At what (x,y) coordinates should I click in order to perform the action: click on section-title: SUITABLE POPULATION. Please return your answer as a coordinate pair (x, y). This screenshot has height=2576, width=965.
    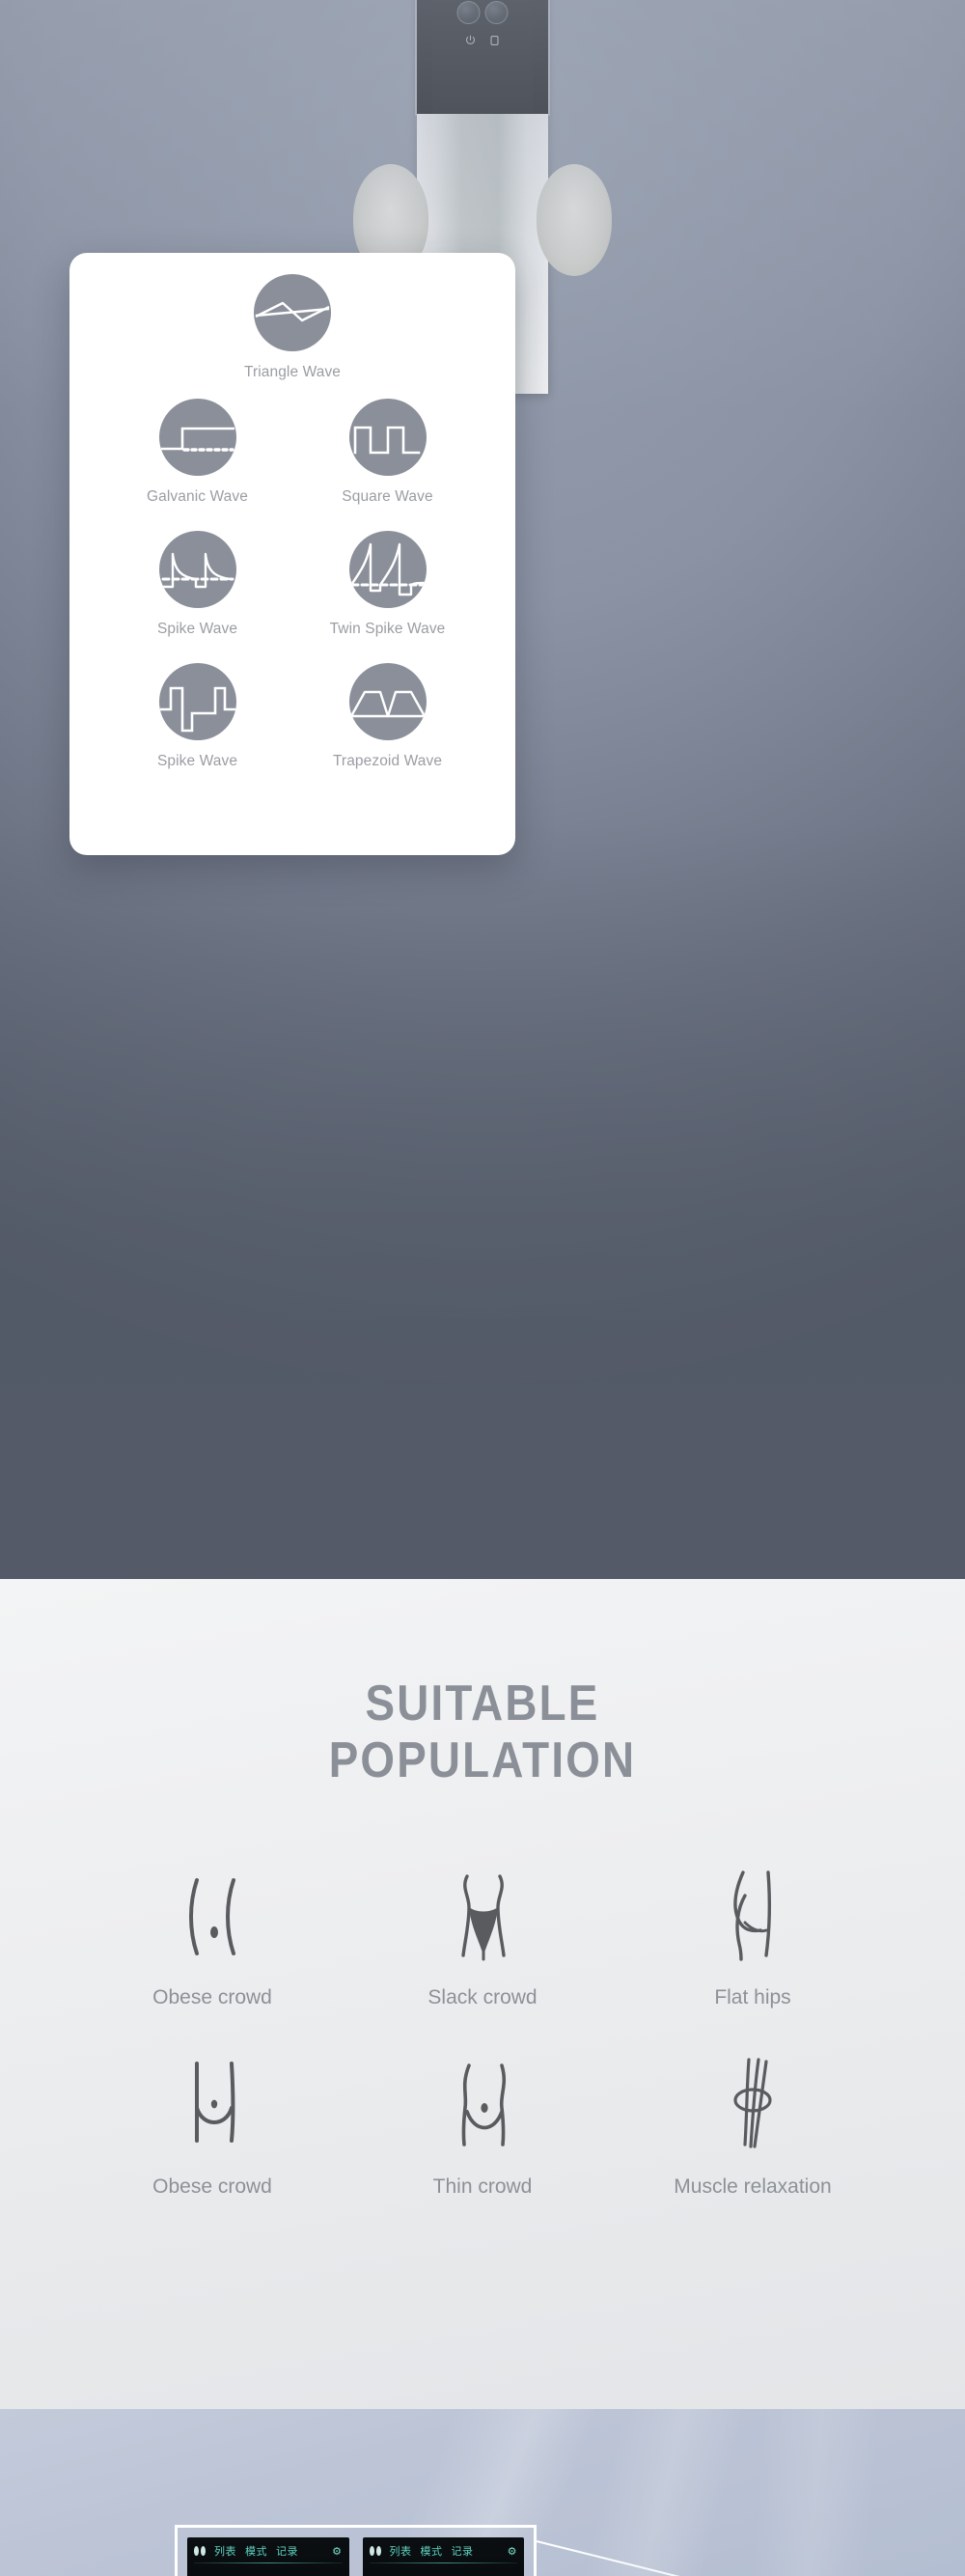
    Looking at the image, I should click on (482, 1684).